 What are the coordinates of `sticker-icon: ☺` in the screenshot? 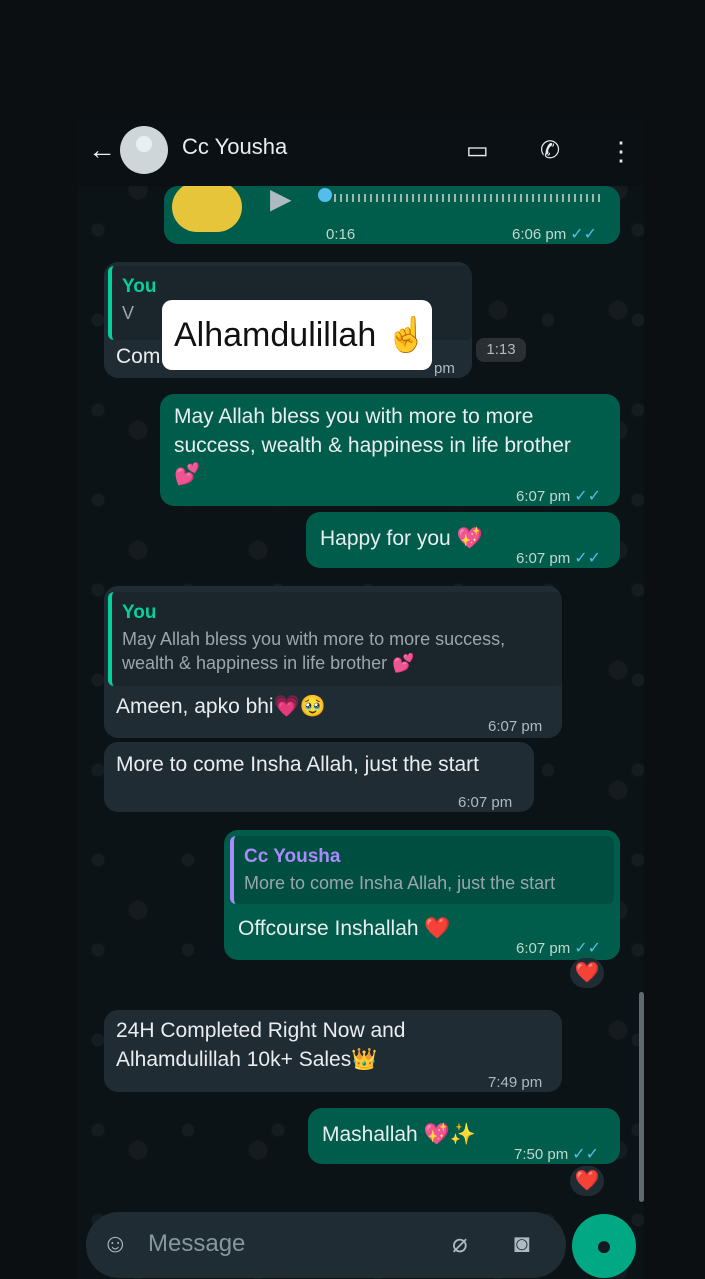 It's located at (115, 1243).